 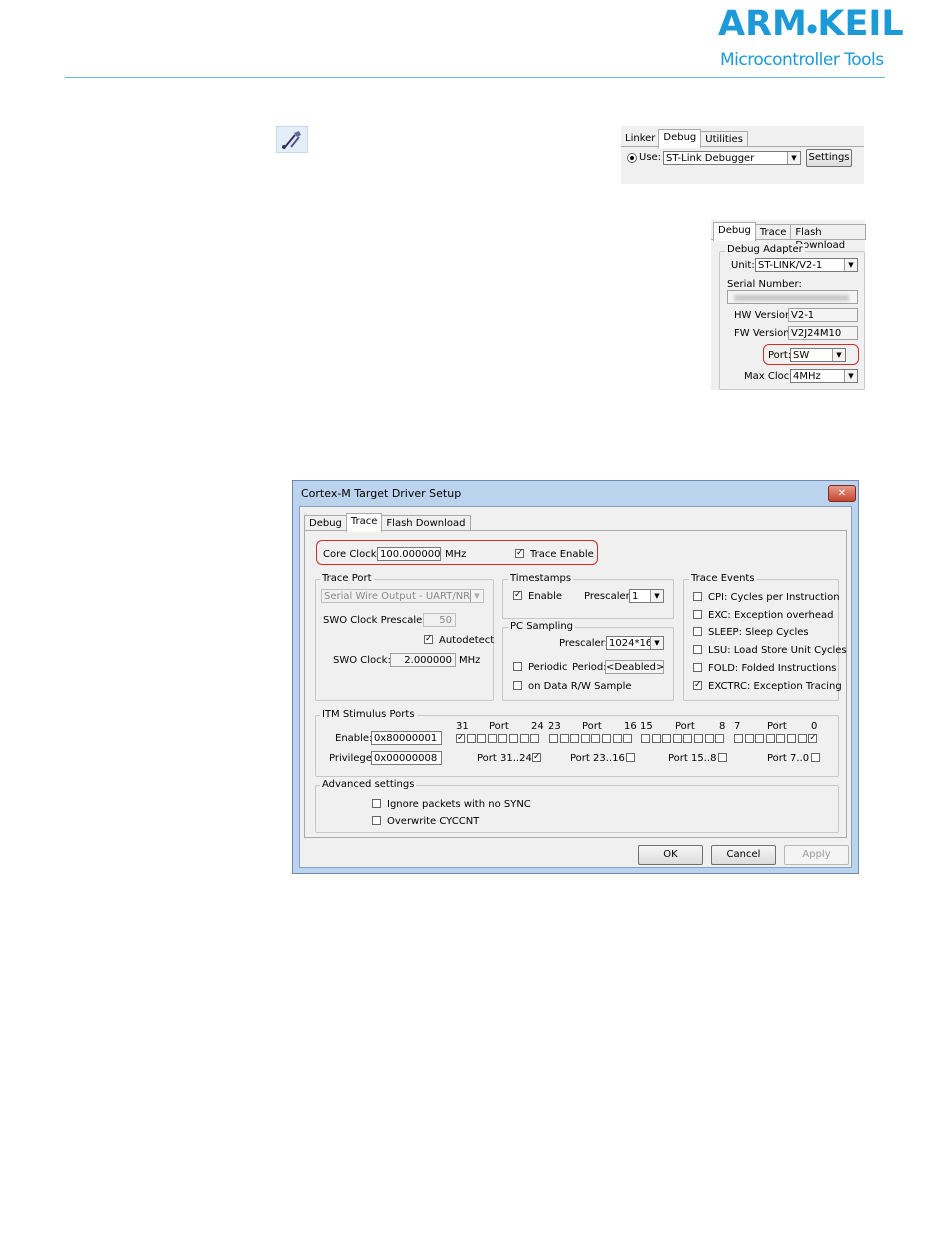 What do you see at coordinates (806, 265) in the screenshot?
I see `unit-select: ST-LINK/V2-1 ▼` at bounding box center [806, 265].